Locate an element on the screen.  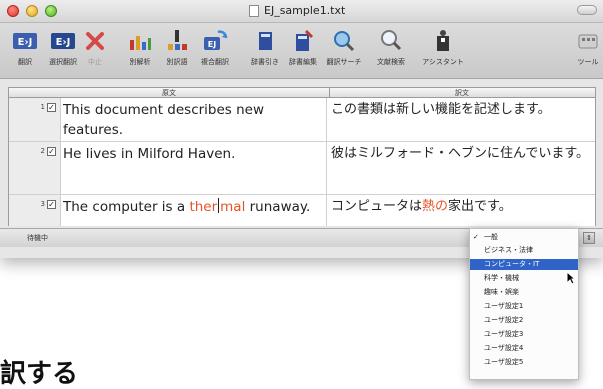
menu-item-user1: ユーザ設定1 is located at coordinates (524, 306).